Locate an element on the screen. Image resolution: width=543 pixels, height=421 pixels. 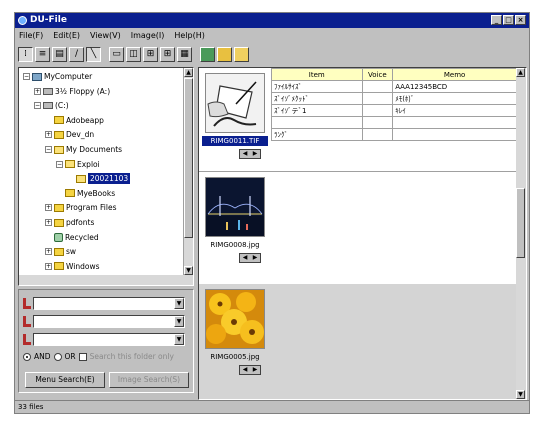
cell-item: ｽﾞｲｿﾞﾒｸｯﾄﾞ is located at coordinates (317, 98).